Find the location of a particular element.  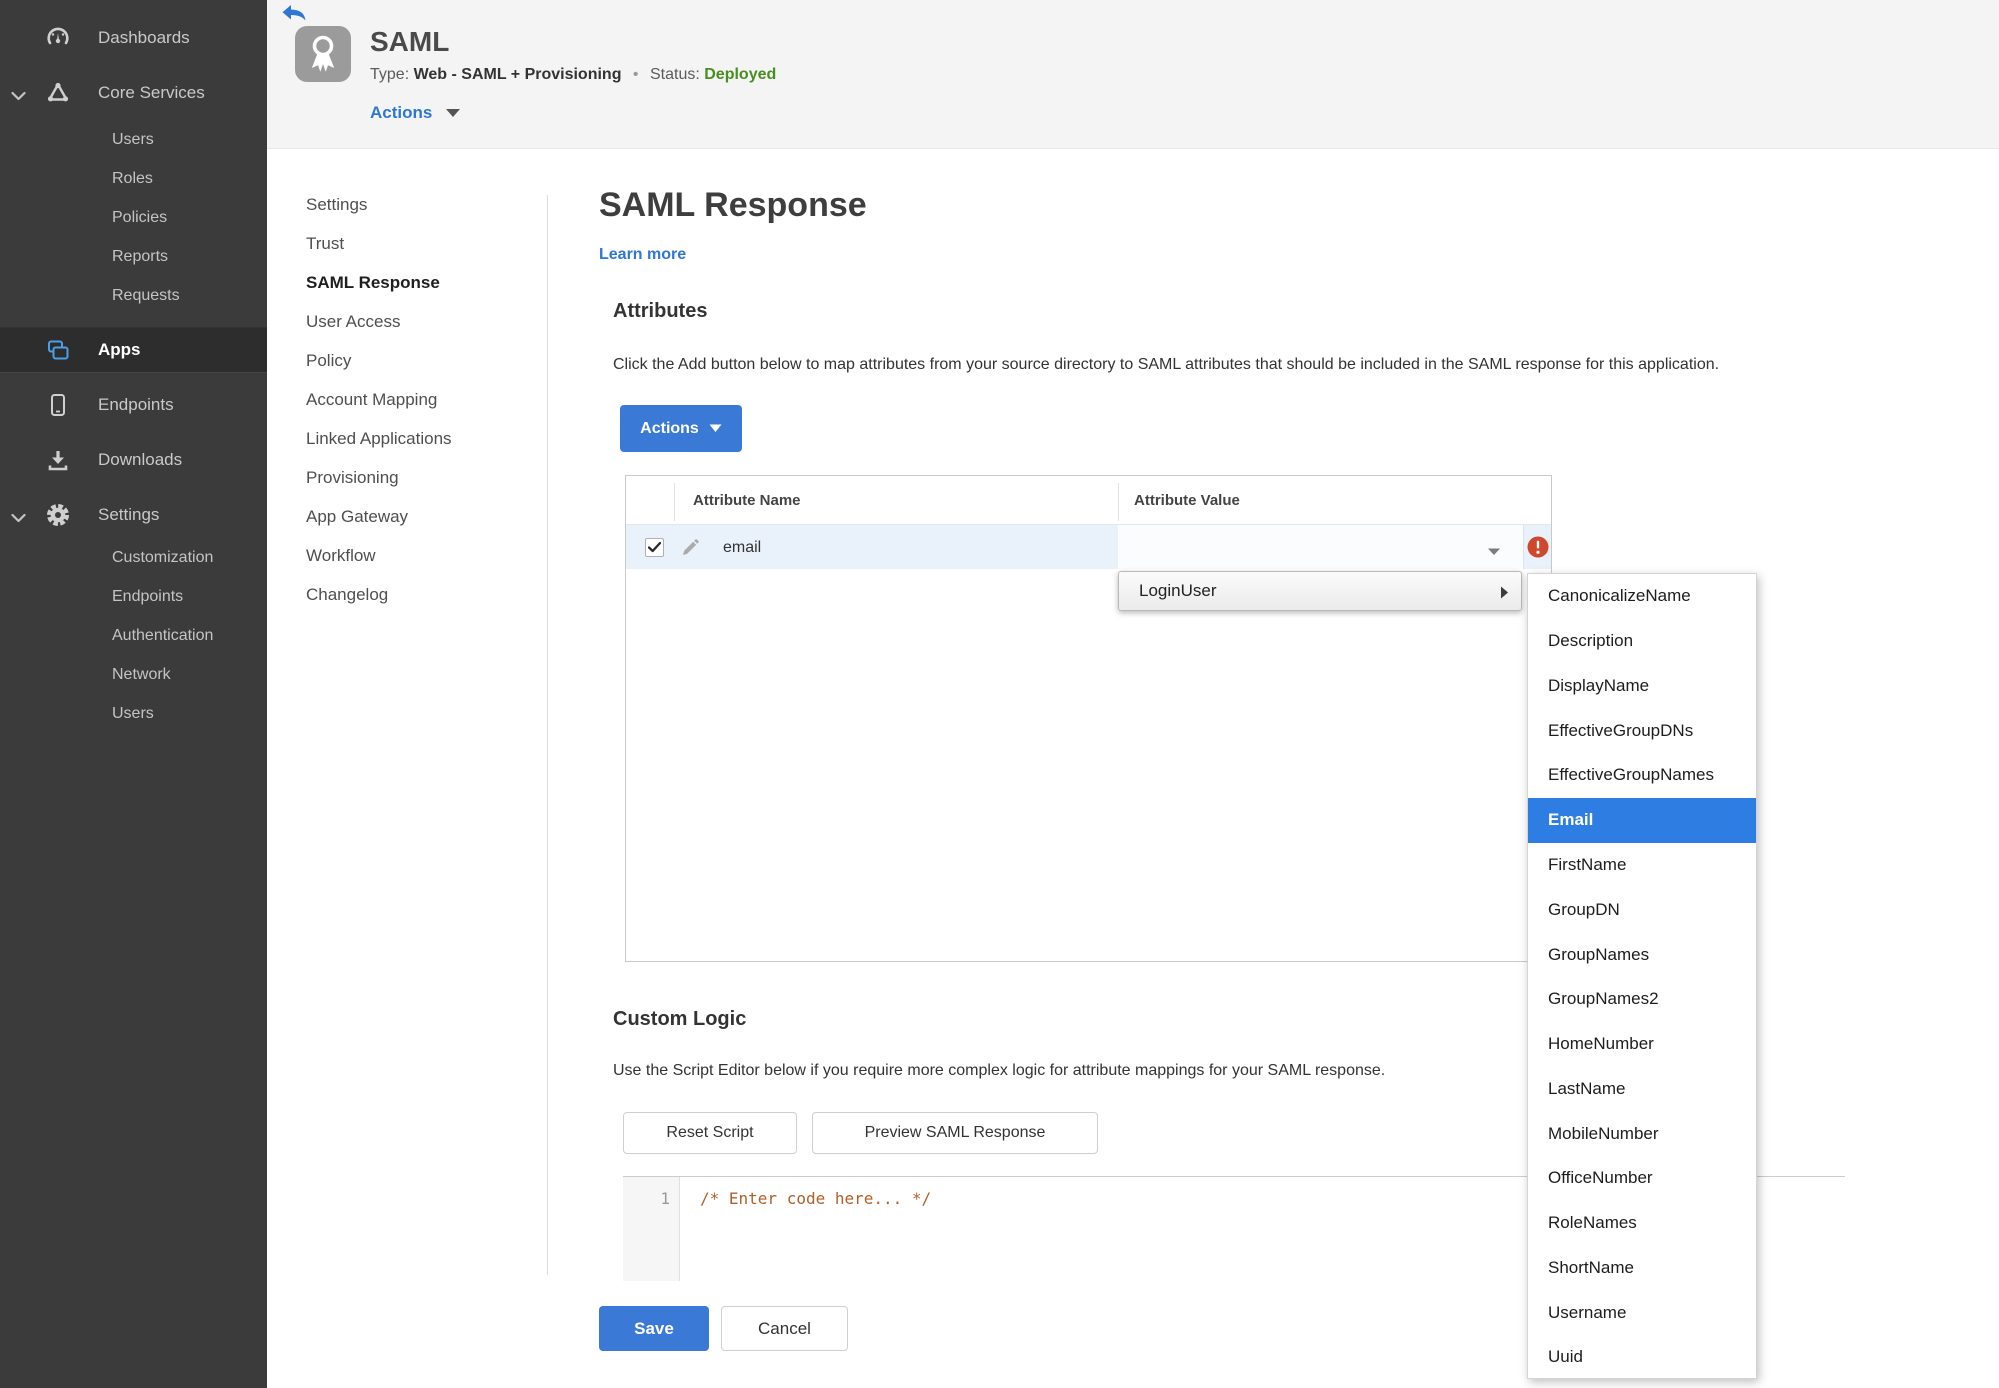

section-title: SAML Response is located at coordinates (733, 205).